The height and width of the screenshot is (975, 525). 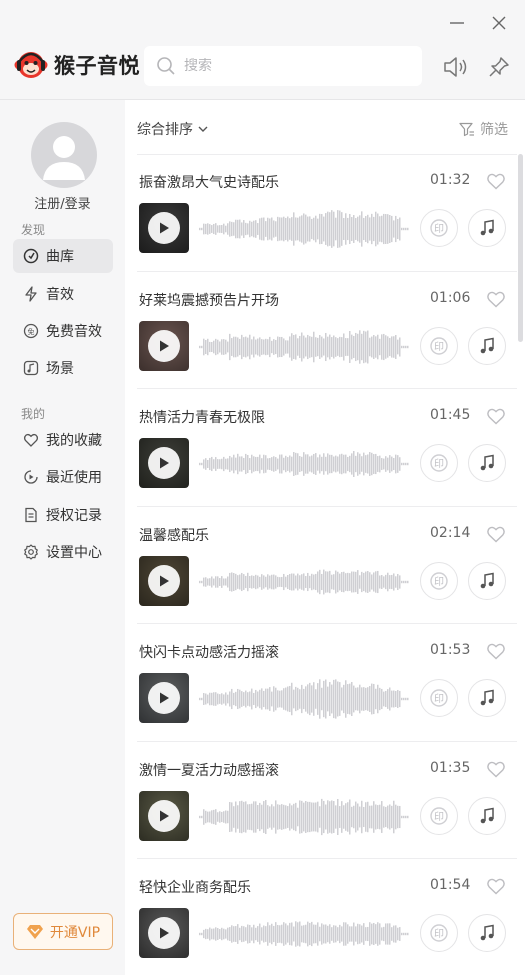 What do you see at coordinates (63, 931) in the screenshot?
I see `vip-button: 开通VIP` at bounding box center [63, 931].